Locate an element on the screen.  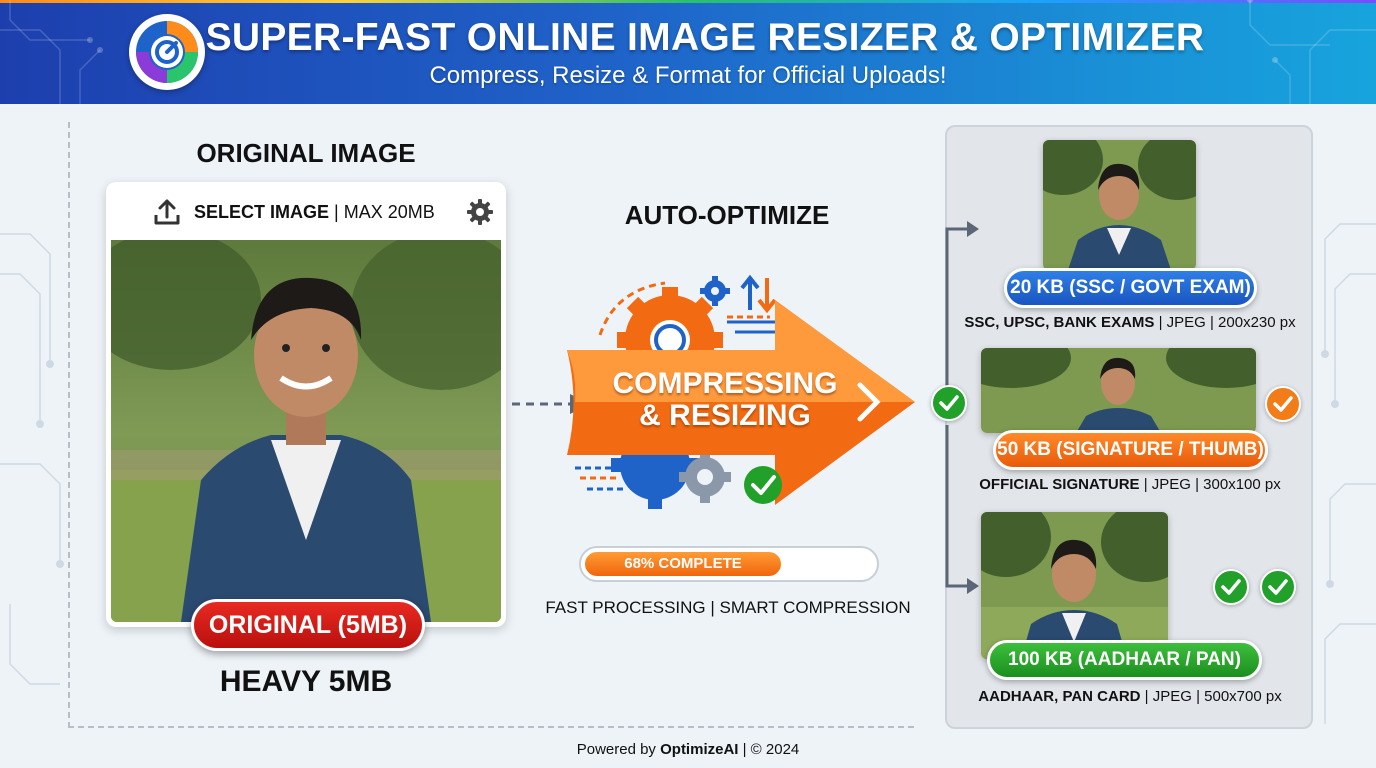
output-badge-3: 100 KB (AADHAAR / PAN) is located at coordinates (1124, 660).